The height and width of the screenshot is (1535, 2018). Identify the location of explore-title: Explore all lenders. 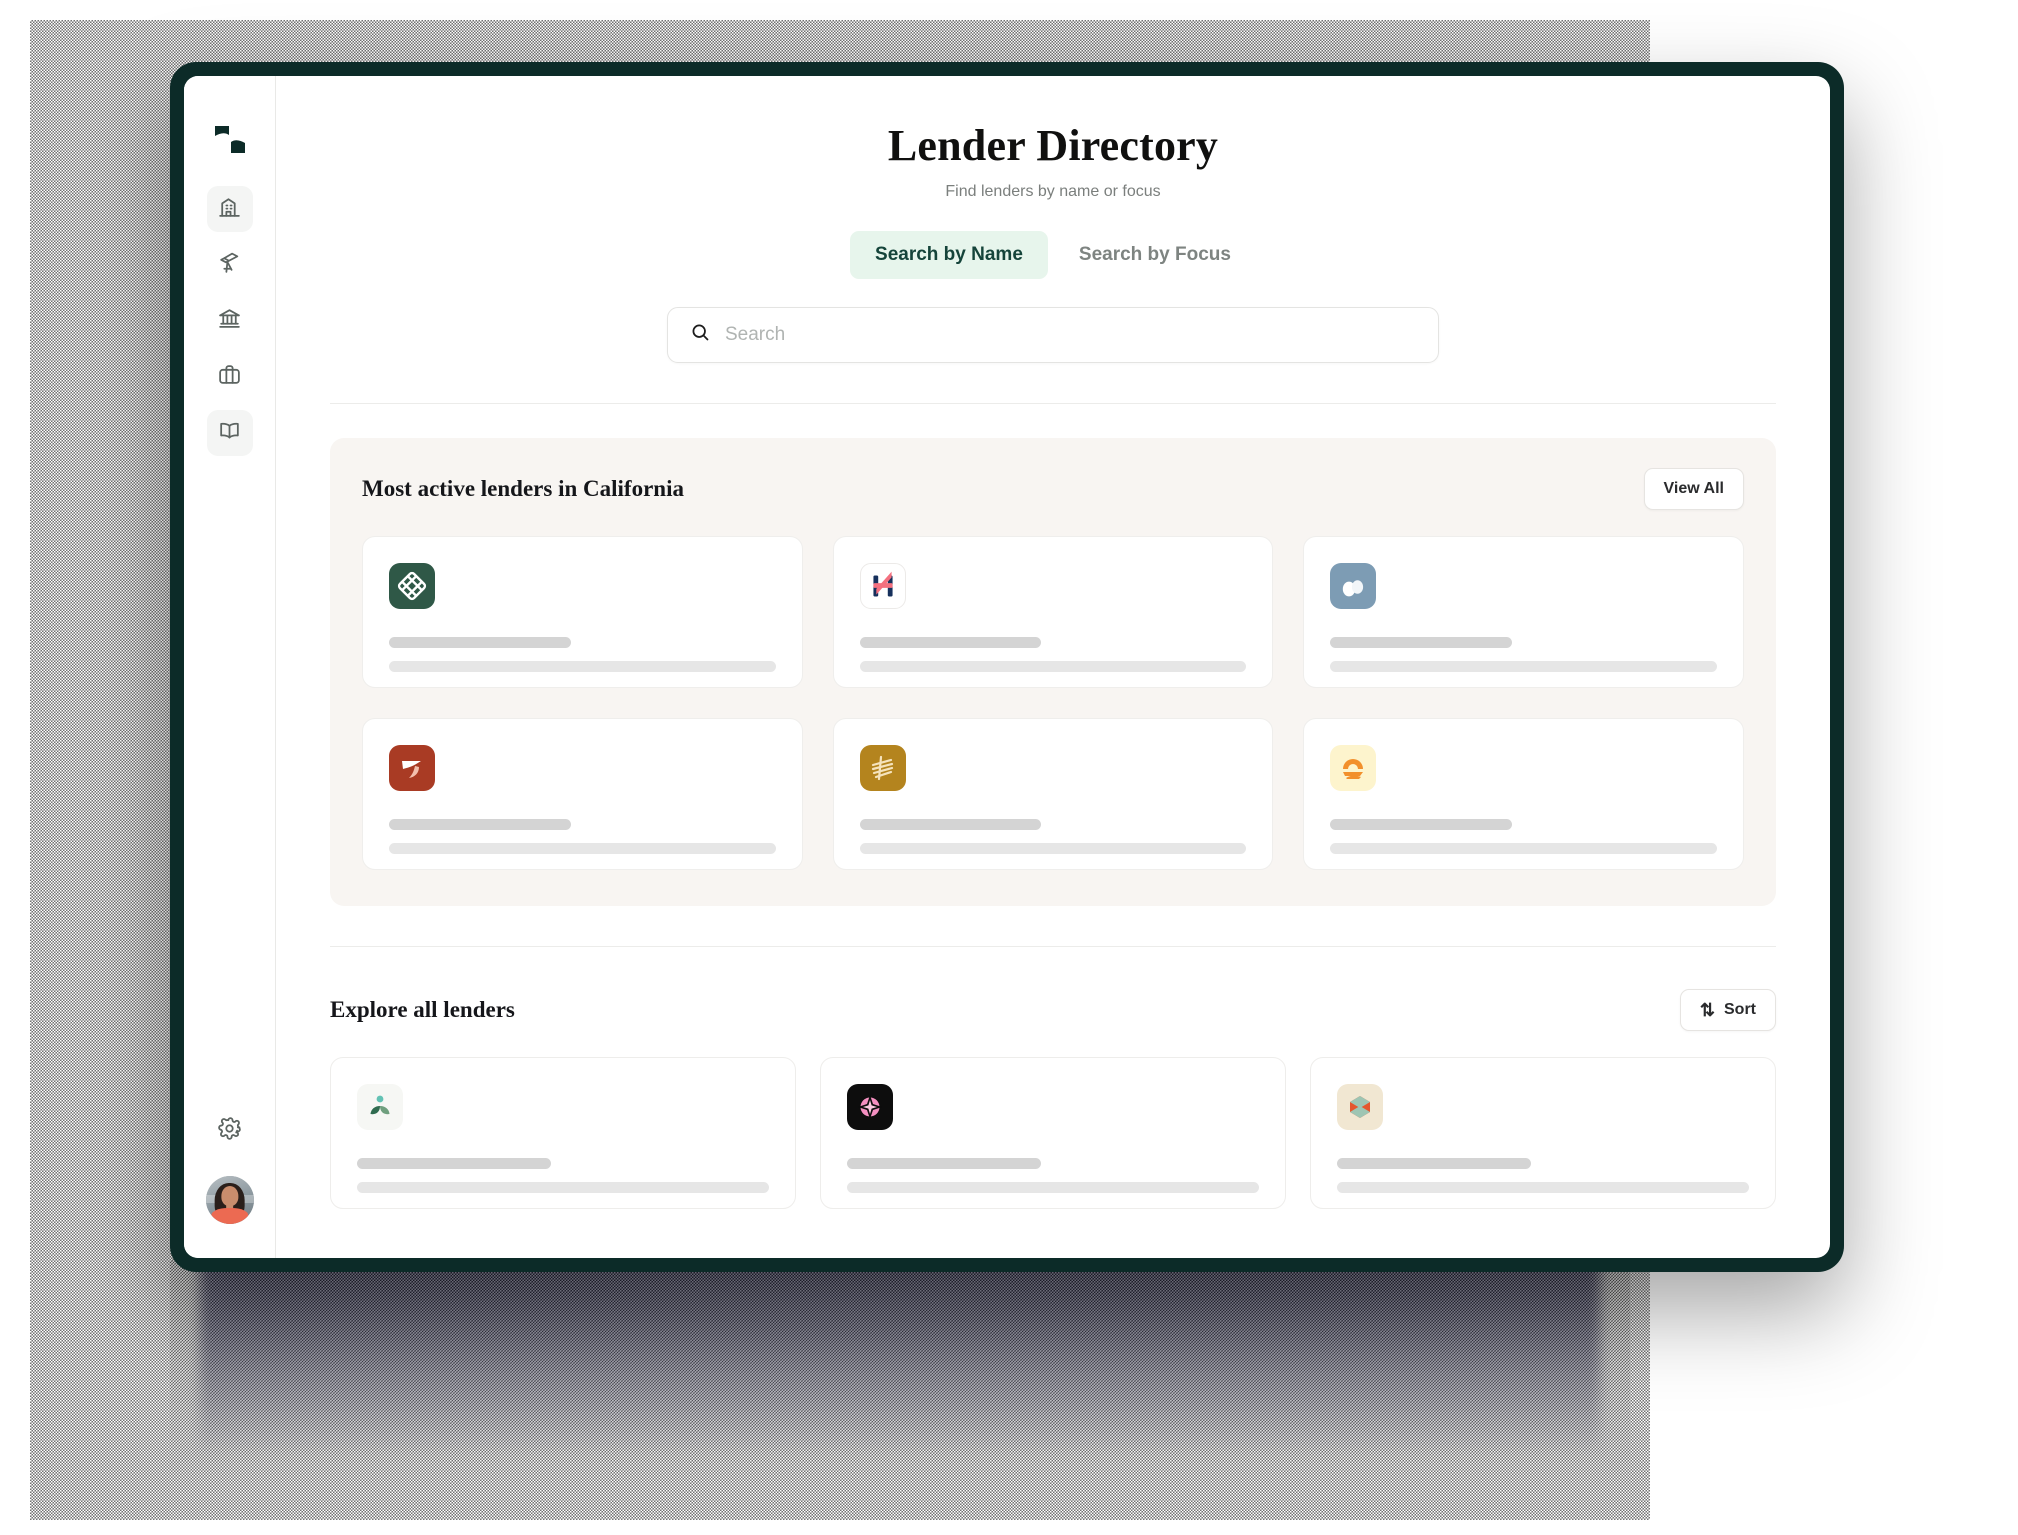
(422, 1009).